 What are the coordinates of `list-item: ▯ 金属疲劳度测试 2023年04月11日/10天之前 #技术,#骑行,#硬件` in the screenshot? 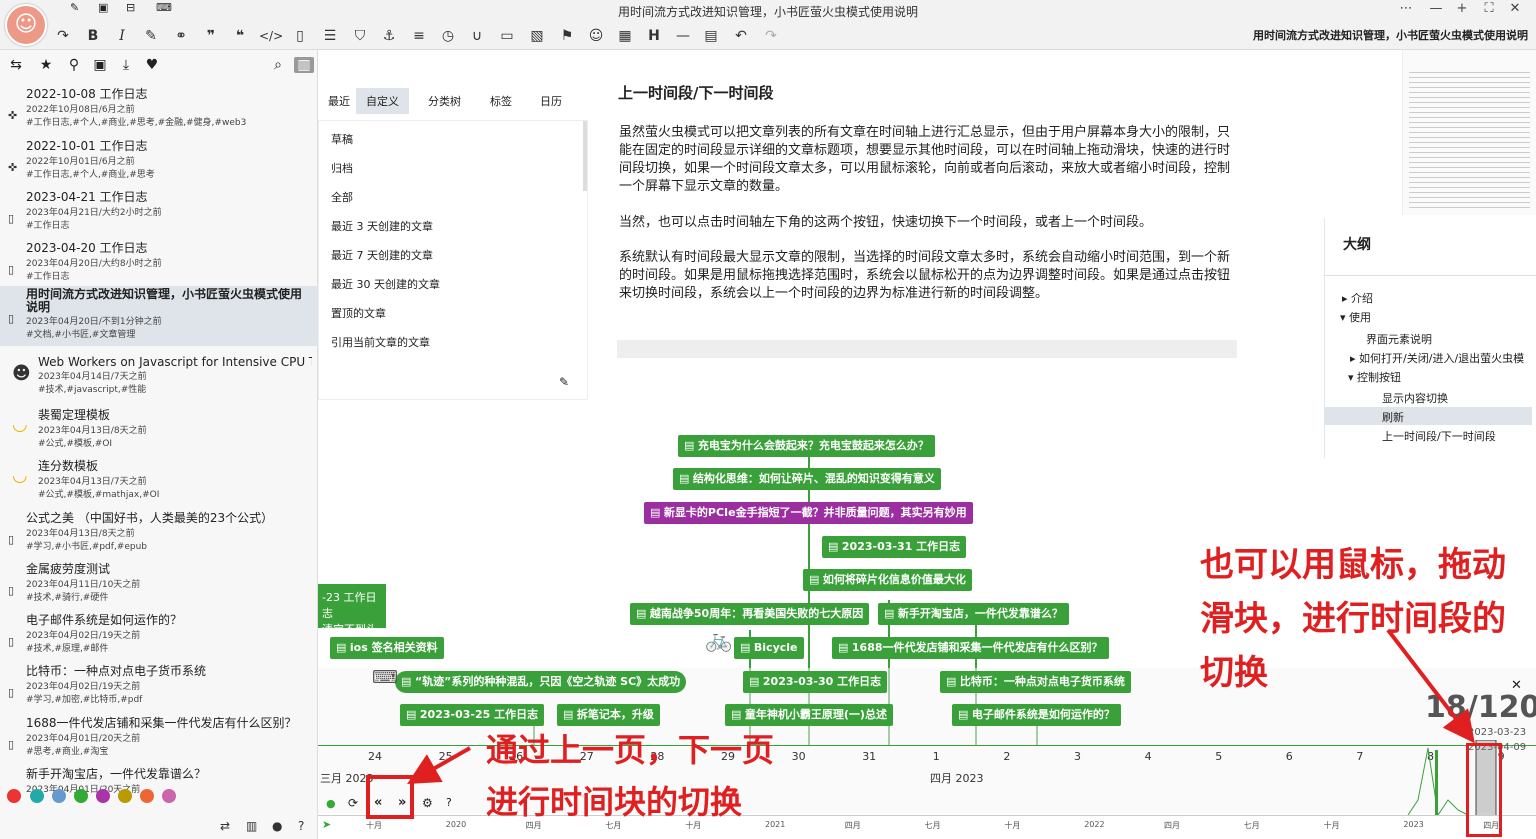 It's located at (159, 581).